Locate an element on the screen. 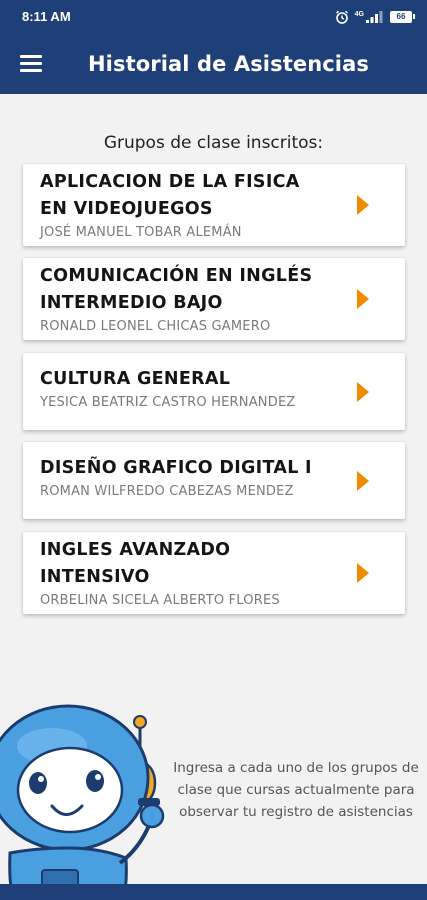 Image resolution: width=427 pixels, height=900 pixels. app-bar: Historial de Asistencias is located at coordinates (213, 63).